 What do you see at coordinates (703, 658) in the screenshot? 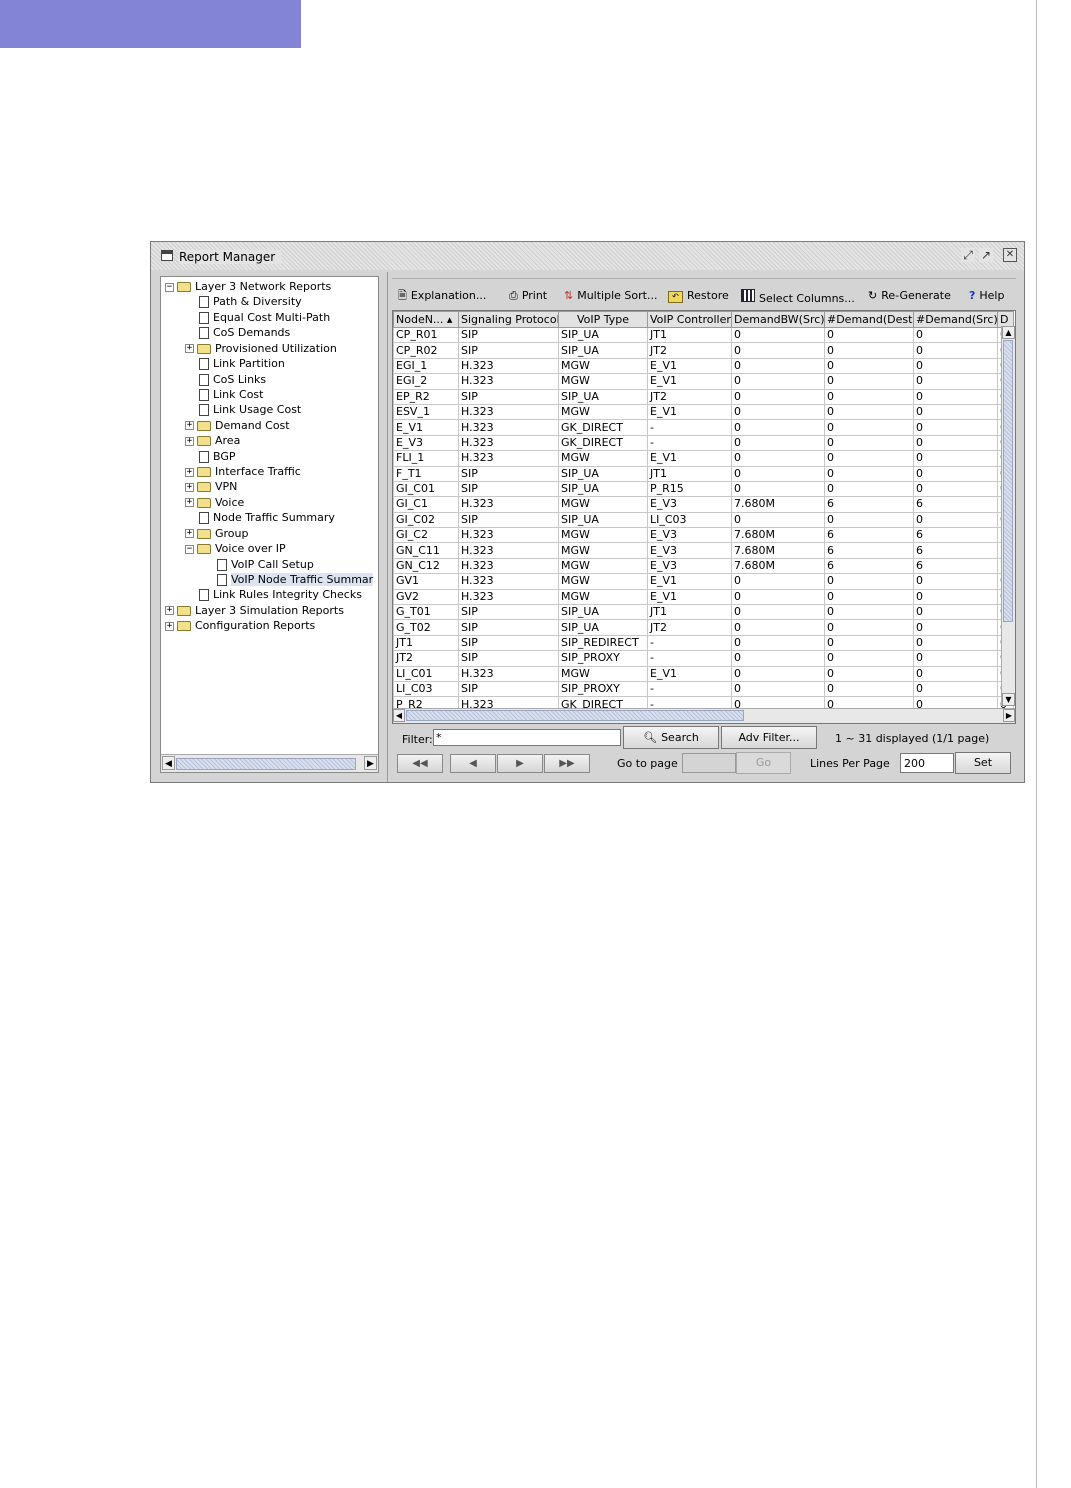
I see `table-row: JT2SIPSIP_PROXY-0000` at bounding box center [703, 658].